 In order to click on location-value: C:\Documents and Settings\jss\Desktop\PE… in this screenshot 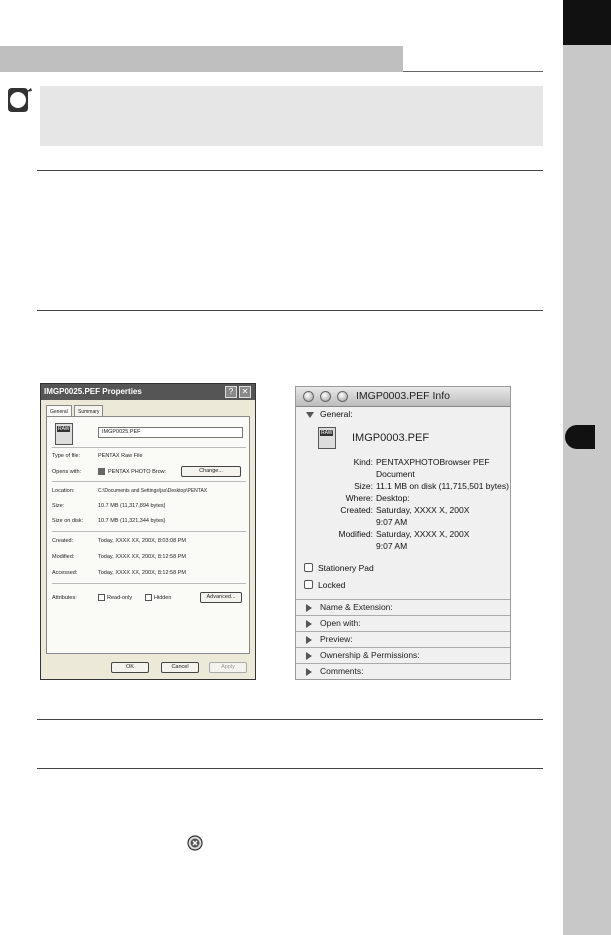, I will do `click(153, 491)`.